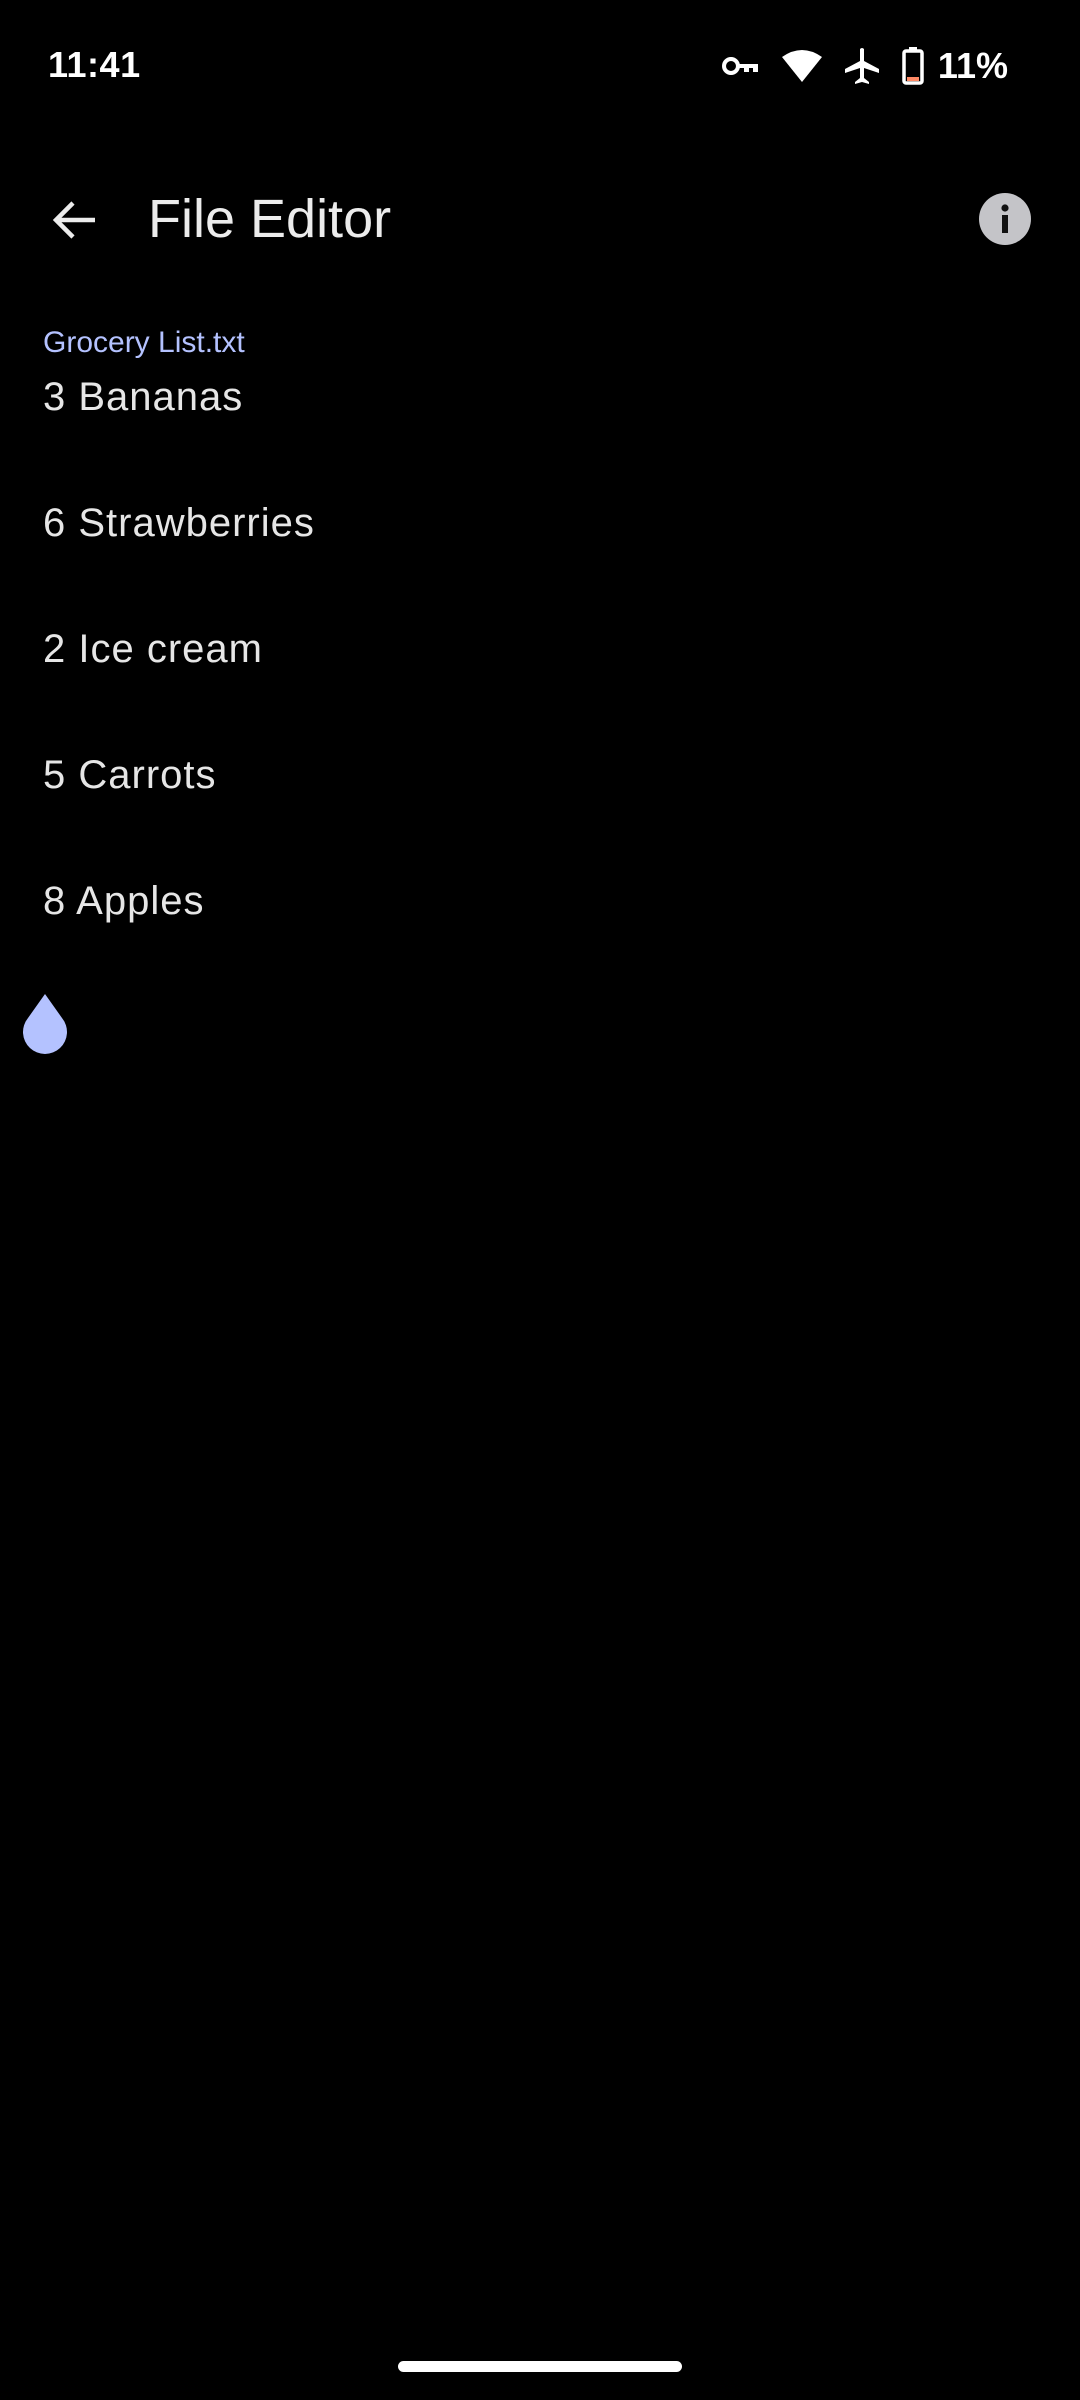  What do you see at coordinates (45, 1028) in the screenshot?
I see `text-cursor-handle` at bounding box center [45, 1028].